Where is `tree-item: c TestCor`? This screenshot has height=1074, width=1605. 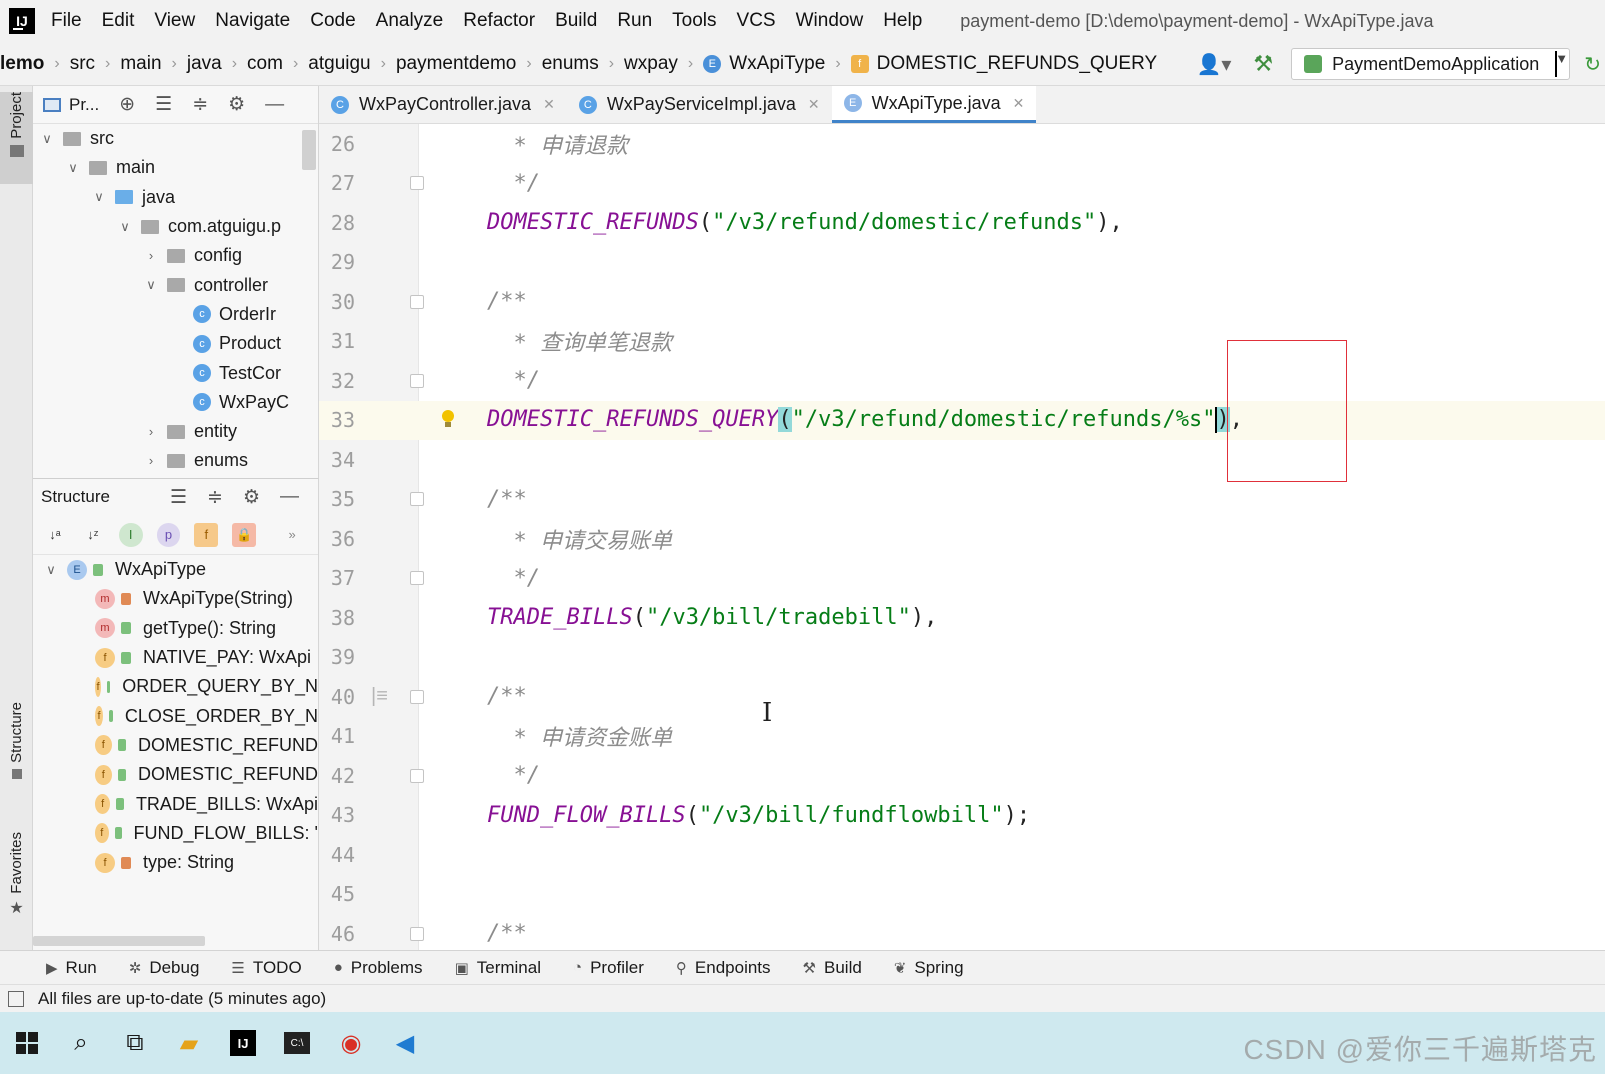
tree-item: c TestCor is located at coordinates (175, 372).